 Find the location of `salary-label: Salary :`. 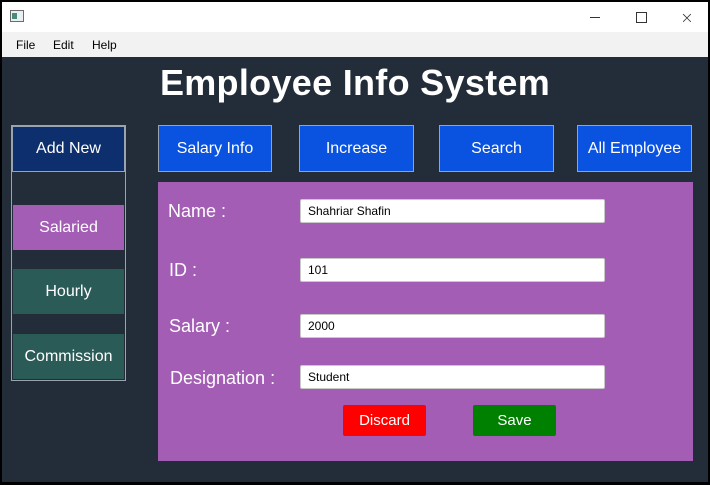

salary-label: Salary : is located at coordinates (200, 326).